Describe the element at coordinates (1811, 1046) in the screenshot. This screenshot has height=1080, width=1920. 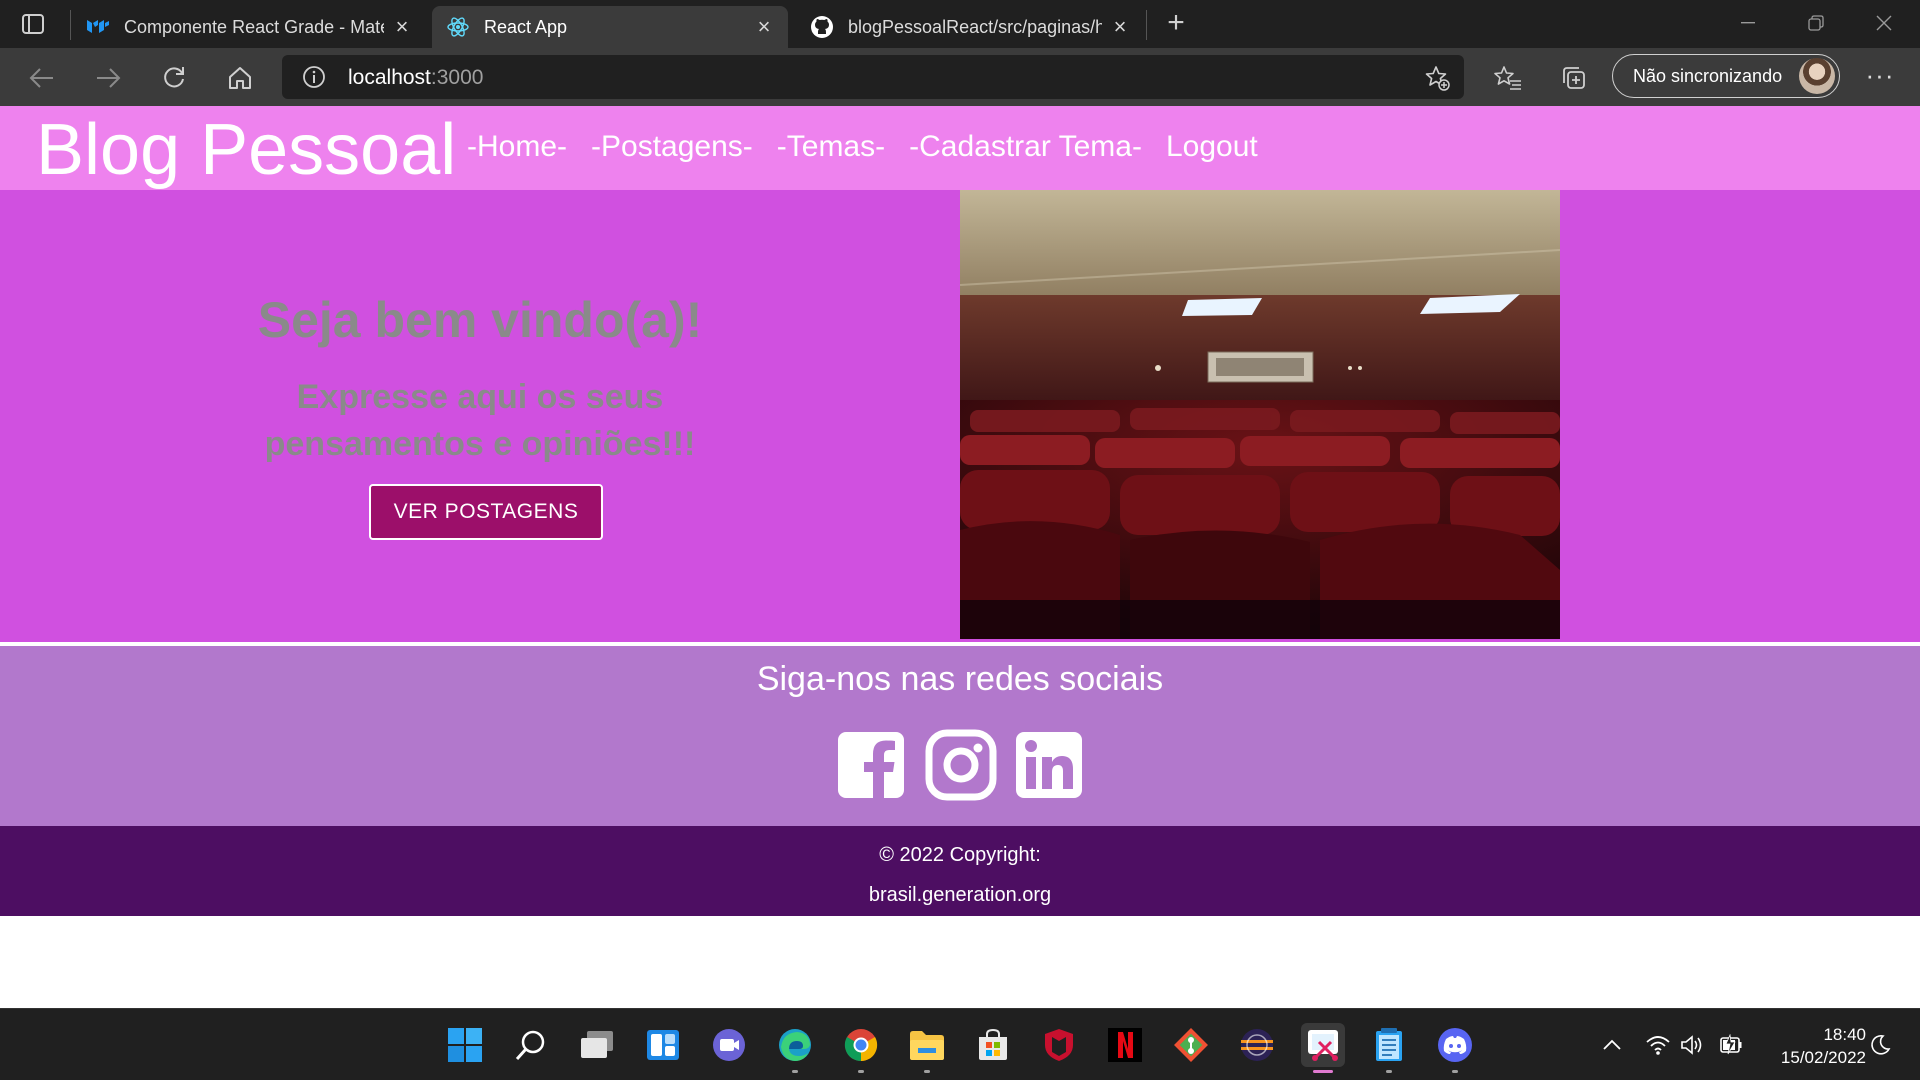
I see `system-clock: 18:40 15/02/2022` at that location.